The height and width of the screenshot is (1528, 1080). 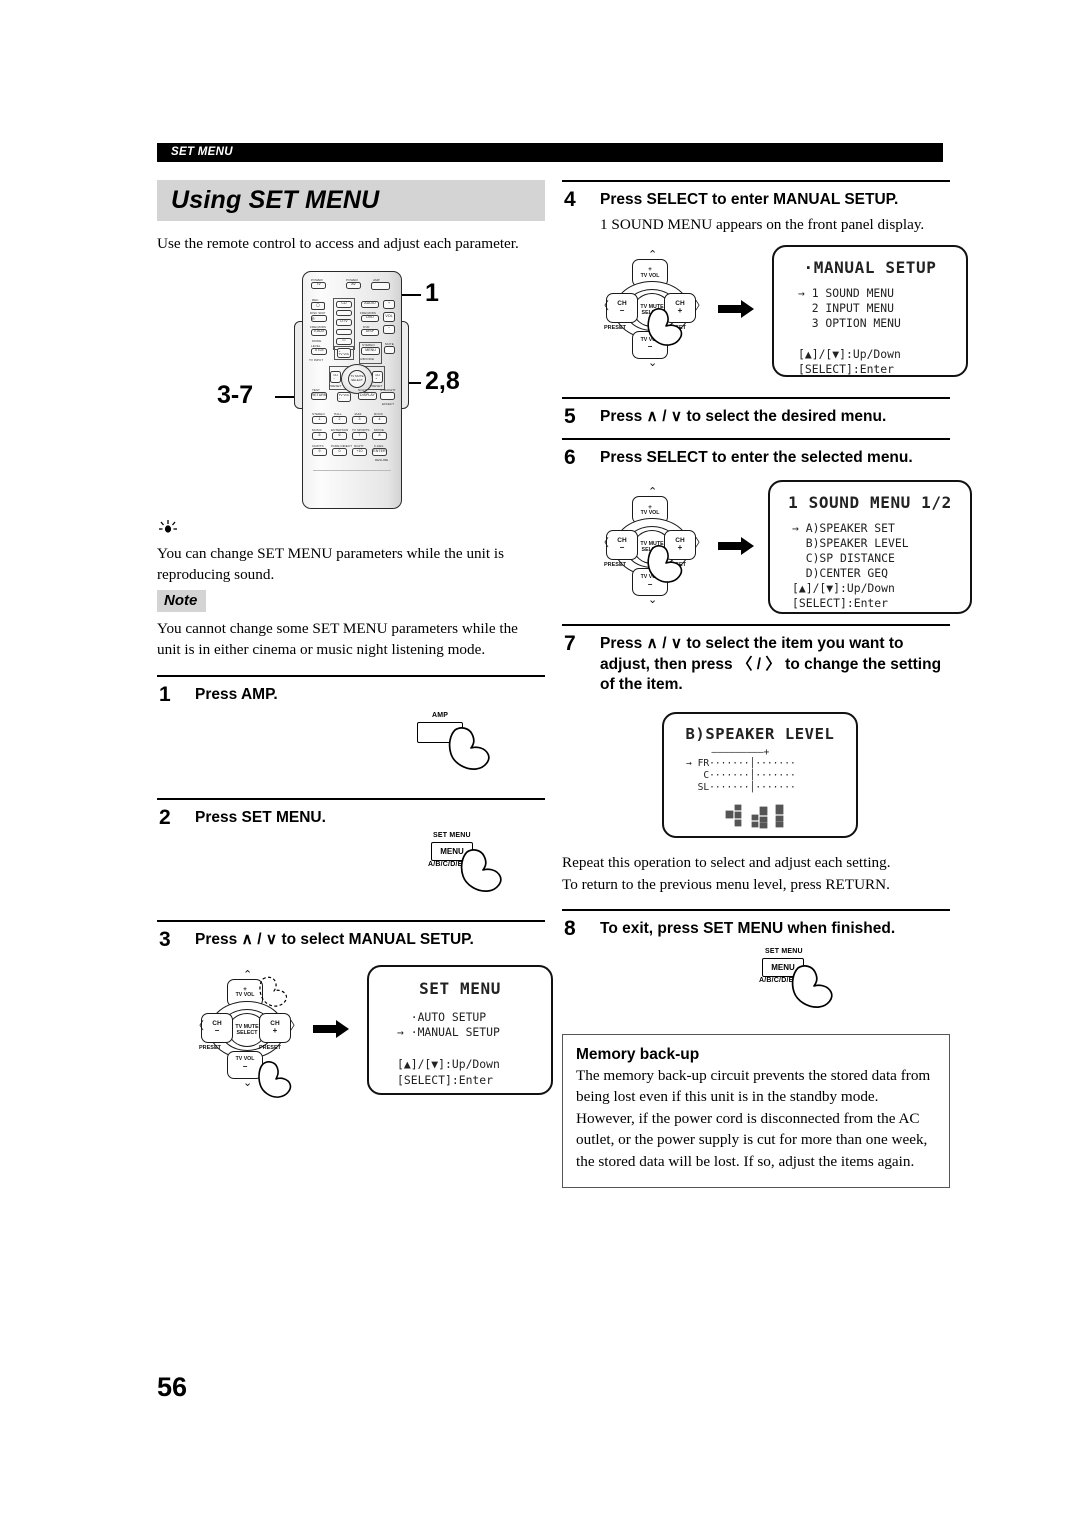 What do you see at coordinates (217, 1027) in the screenshot?
I see `nav-ch-down-3: CH −` at bounding box center [217, 1027].